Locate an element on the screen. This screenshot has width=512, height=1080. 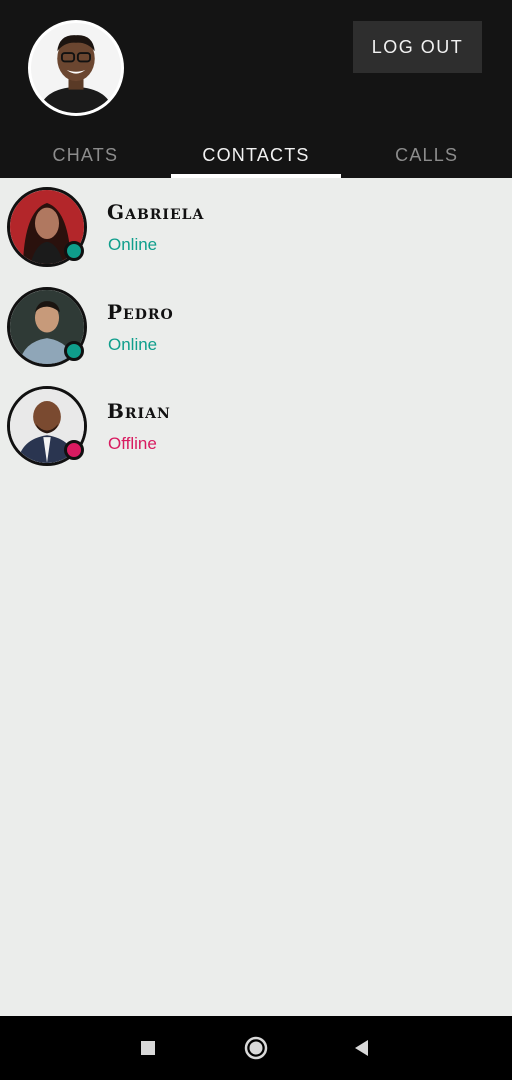
tab-bar: CHATS CONTACTS CALLS is located at coordinates (256, 155).